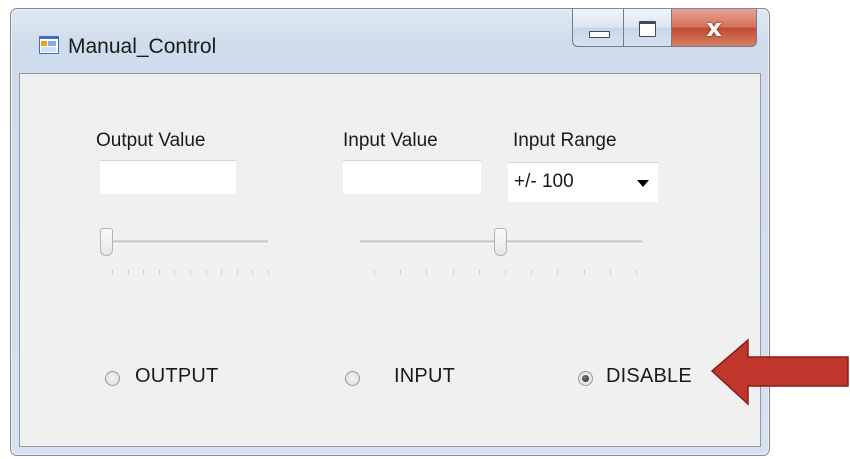  I want to click on radio-selected-dot-icon, so click(585, 378).